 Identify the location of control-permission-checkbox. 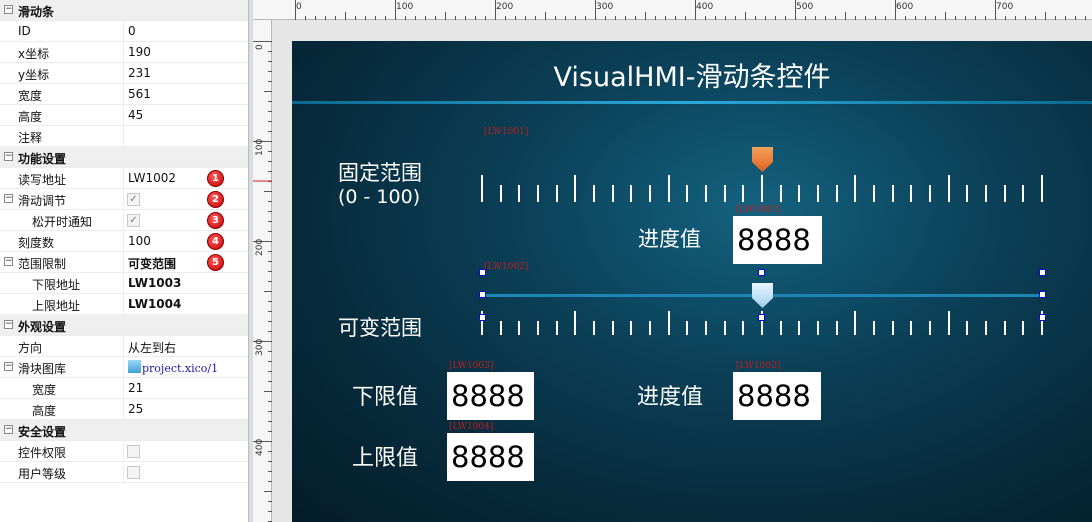
(133, 451).